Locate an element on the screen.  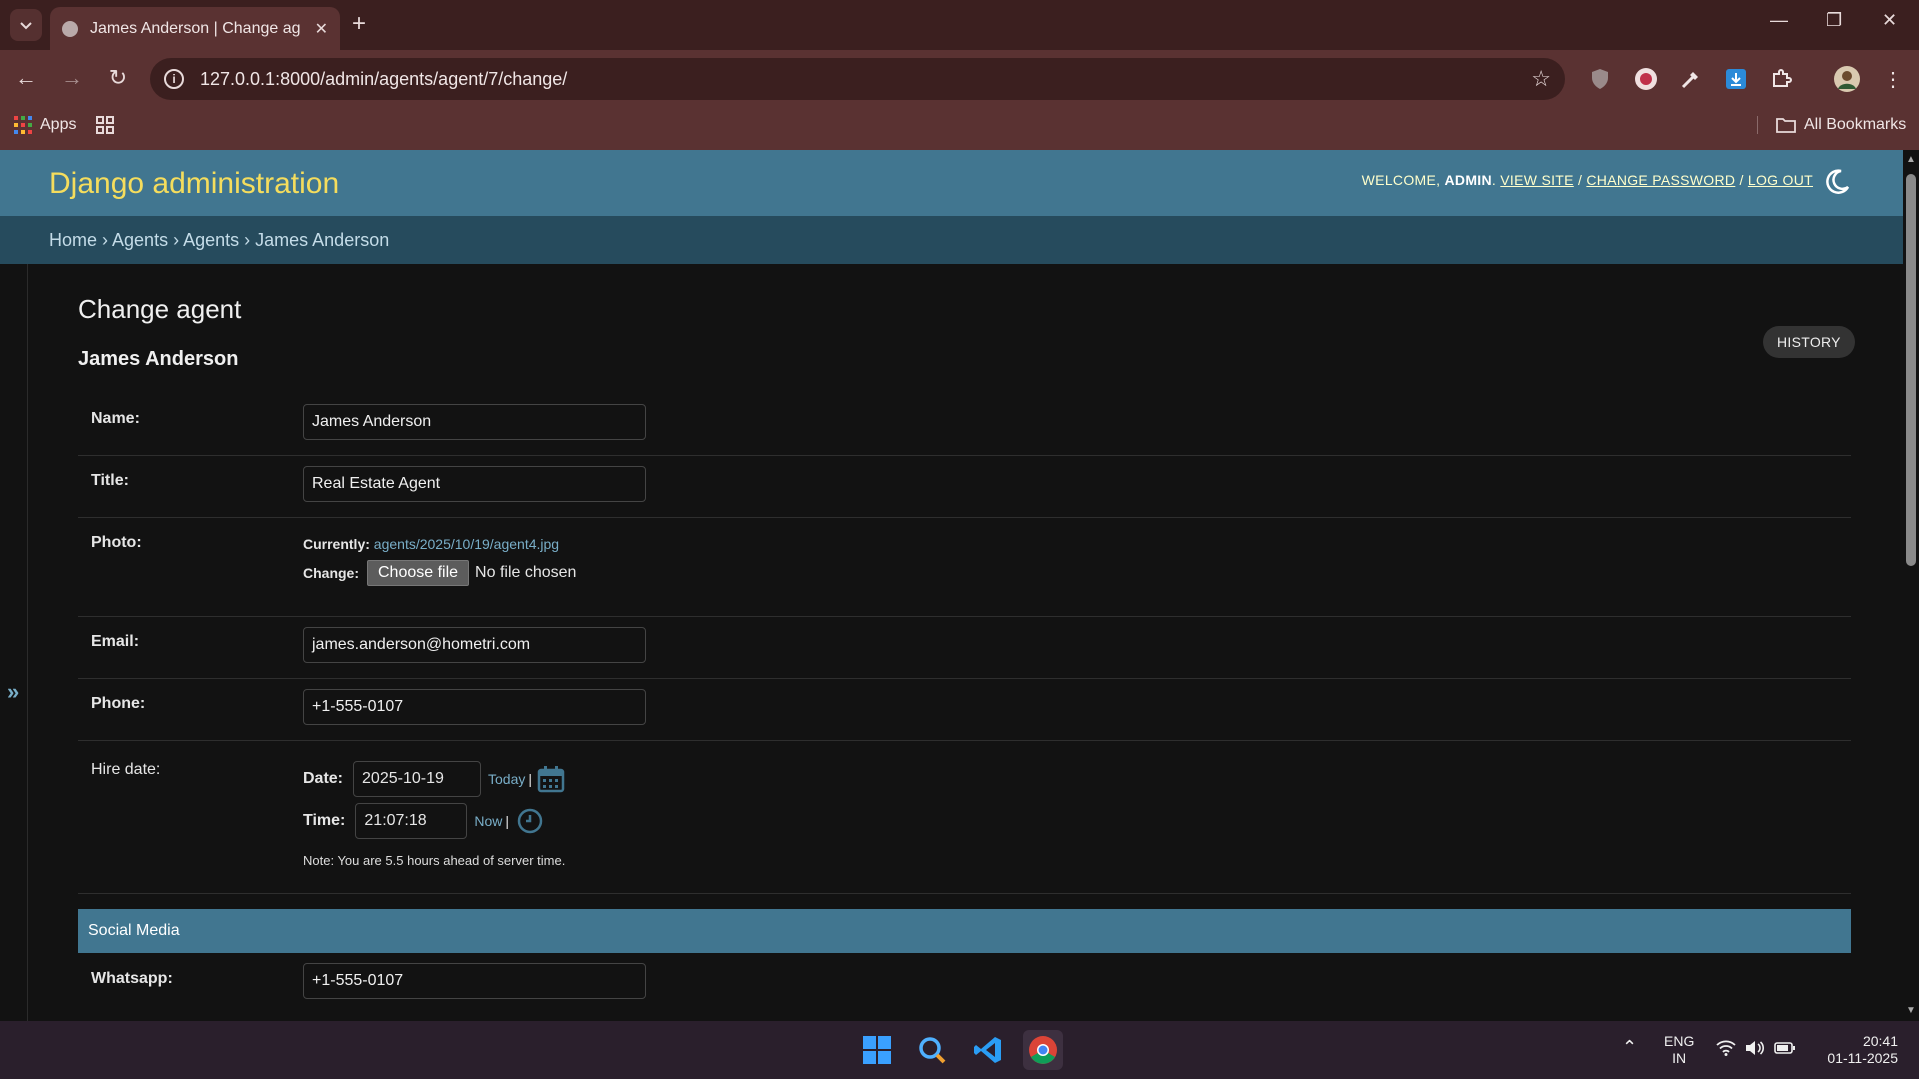
form-row-email: Email: james.anderson@hometri.com is located at coordinates (964, 648).